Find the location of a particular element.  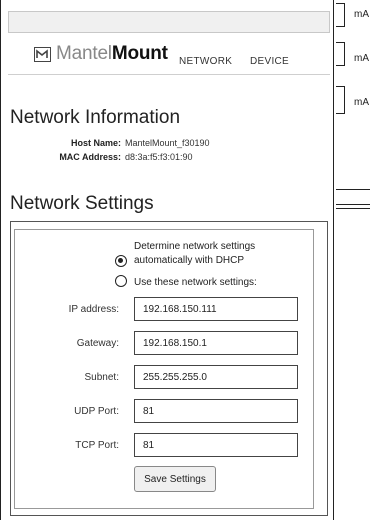

dhcp-radio is located at coordinates (121, 261).